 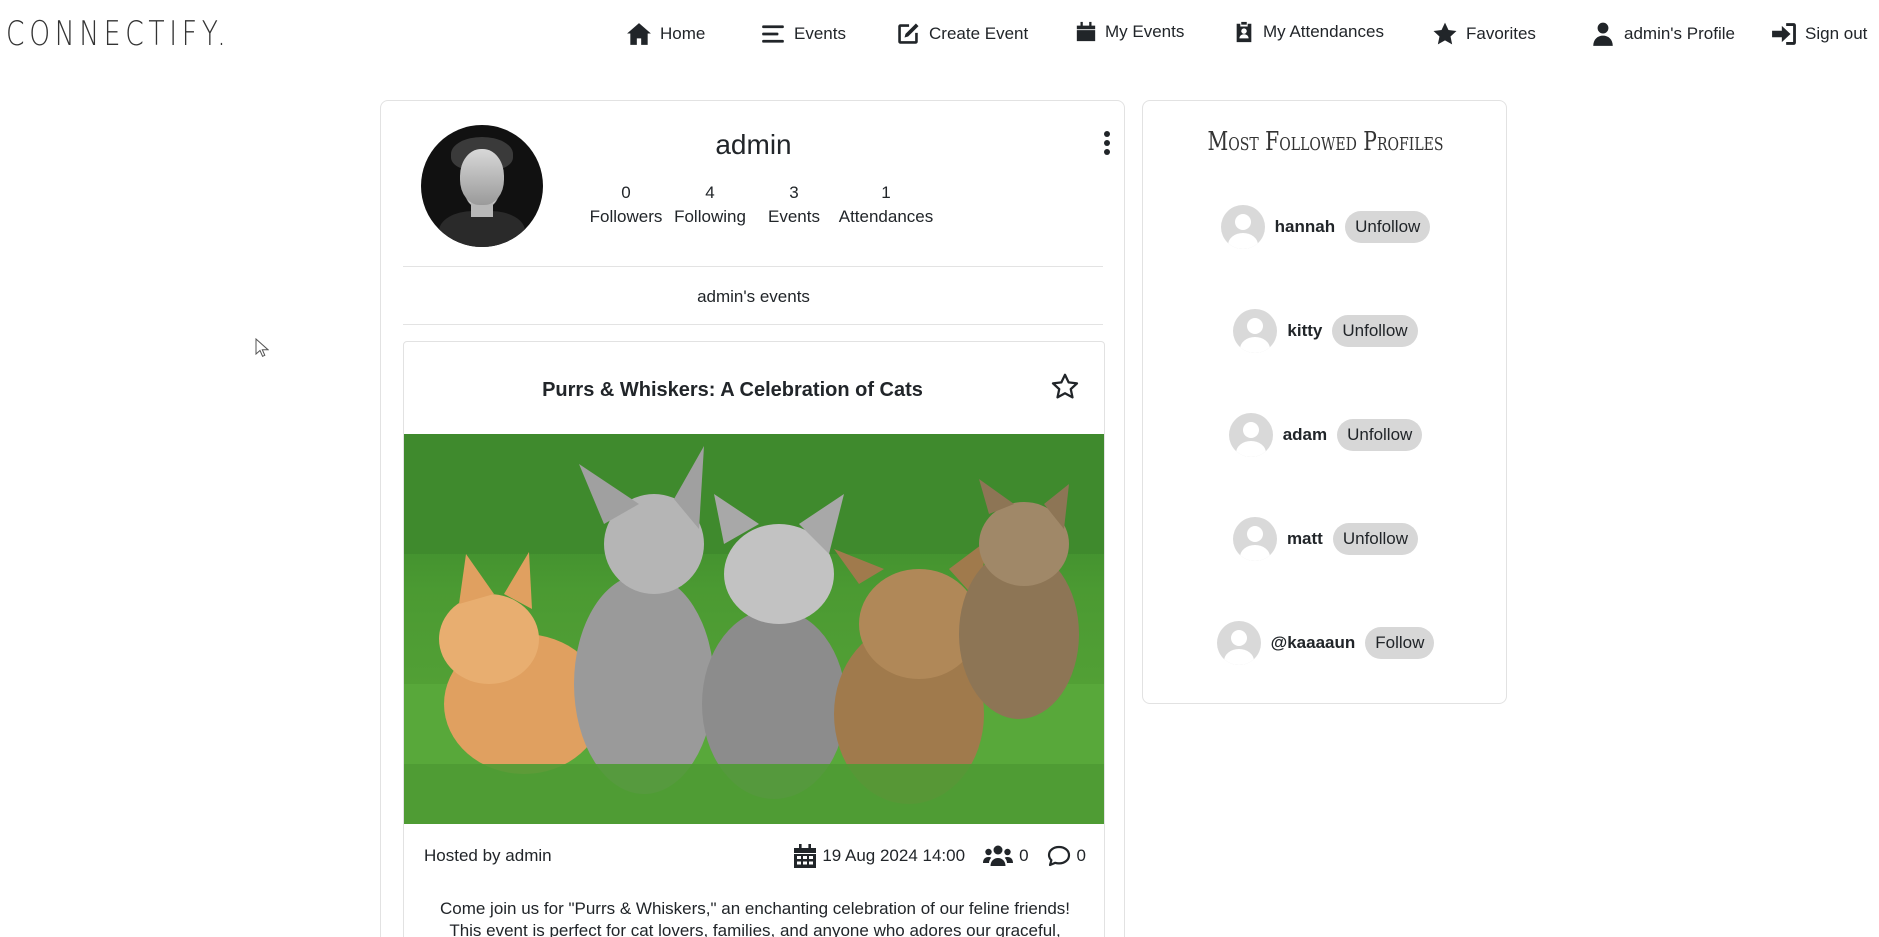 What do you see at coordinates (1058, 856) in the screenshot?
I see `comment-icon` at bounding box center [1058, 856].